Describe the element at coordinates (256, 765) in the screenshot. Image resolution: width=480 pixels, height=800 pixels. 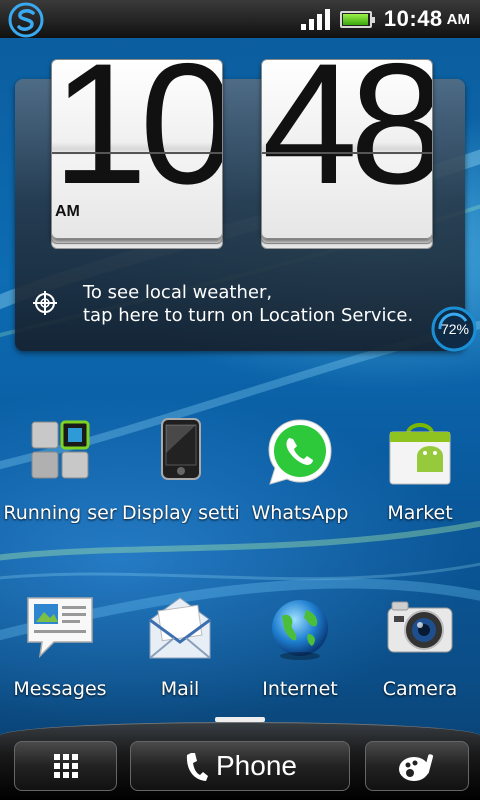
I see `phone-label: Phone` at that location.